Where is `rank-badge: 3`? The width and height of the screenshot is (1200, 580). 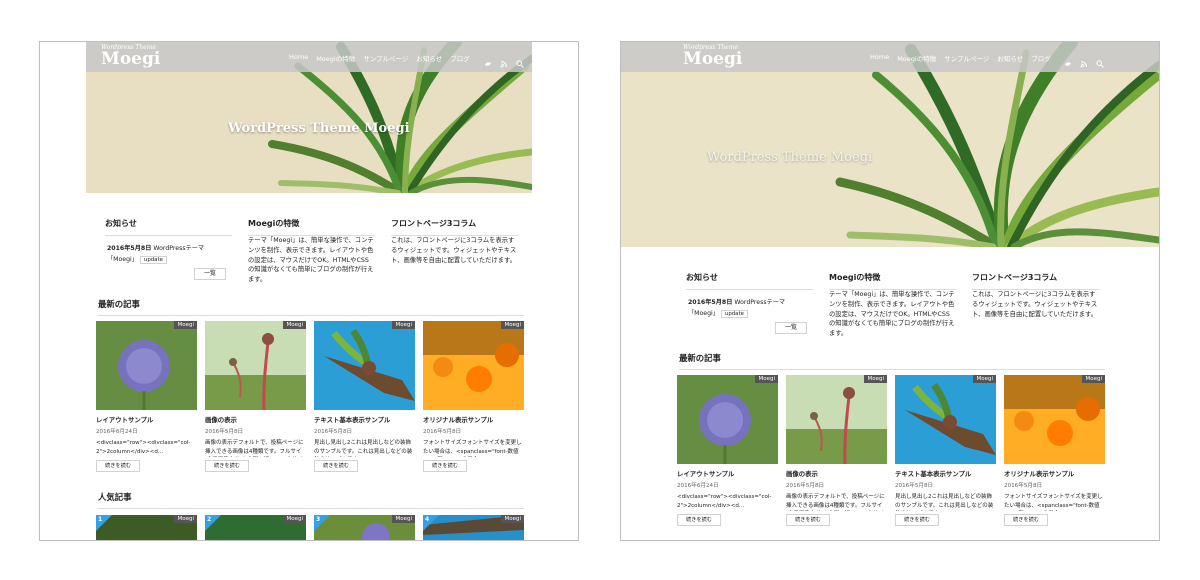 rank-badge: 3 is located at coordinates (322, 523).